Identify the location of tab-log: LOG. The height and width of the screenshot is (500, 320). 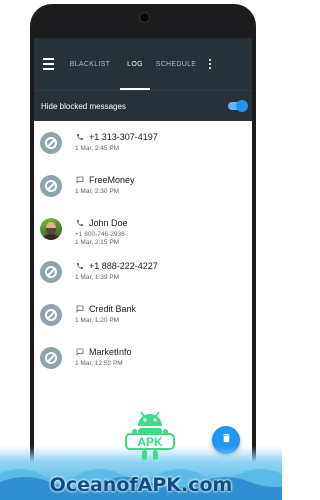
(135, 64).